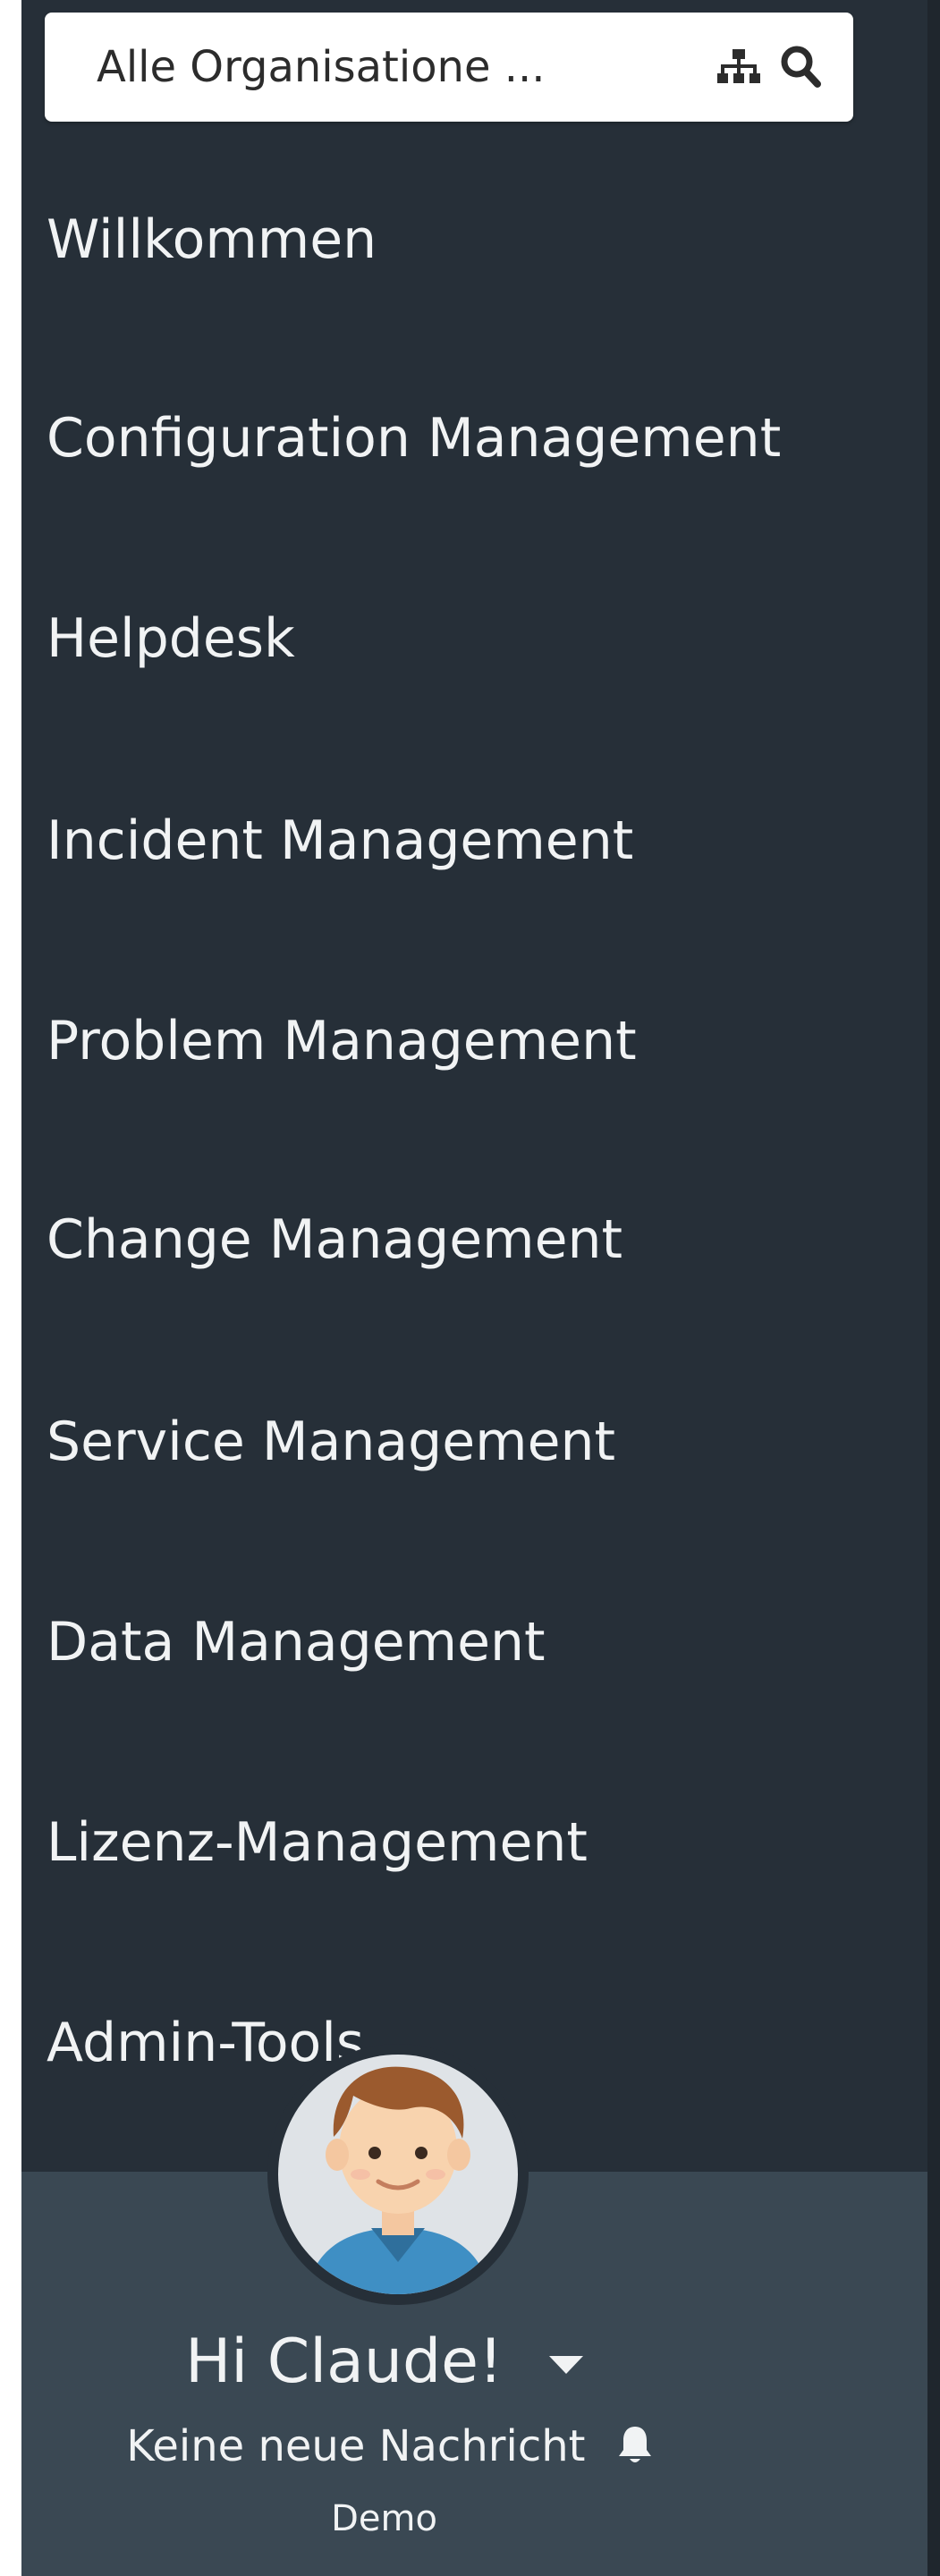 The height and width of the screenshot is (2576, 940). What do you see at coordinates (384, 2518) in the screenshot?
I see `tenant-label: Demo` at bounding box center [384, 2518].